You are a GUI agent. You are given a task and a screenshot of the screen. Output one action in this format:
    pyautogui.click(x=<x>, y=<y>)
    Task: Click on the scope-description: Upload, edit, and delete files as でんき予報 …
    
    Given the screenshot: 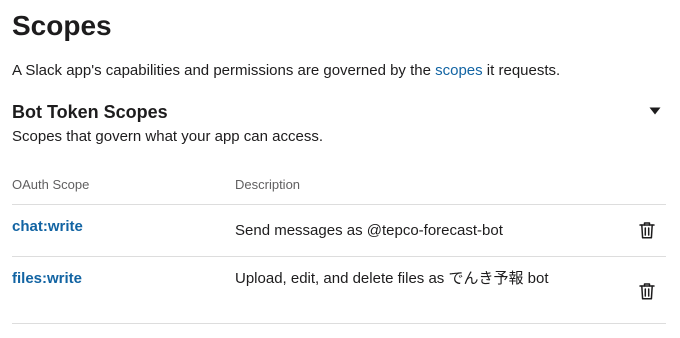 What is the action you would take?
    pyautogui.click(x=392, y=278)
    